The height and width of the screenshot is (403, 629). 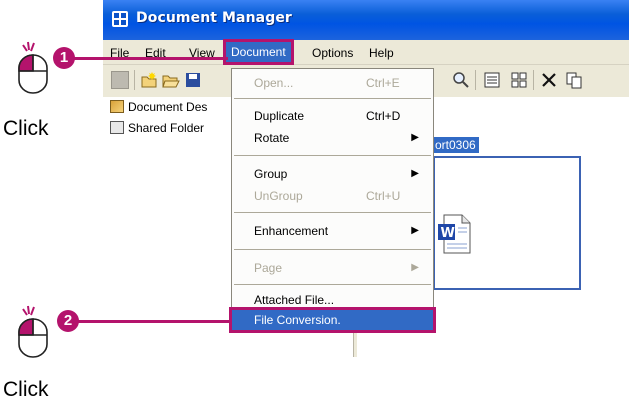 I want to click on click-label-1: Click, so click(x=26, y=128).